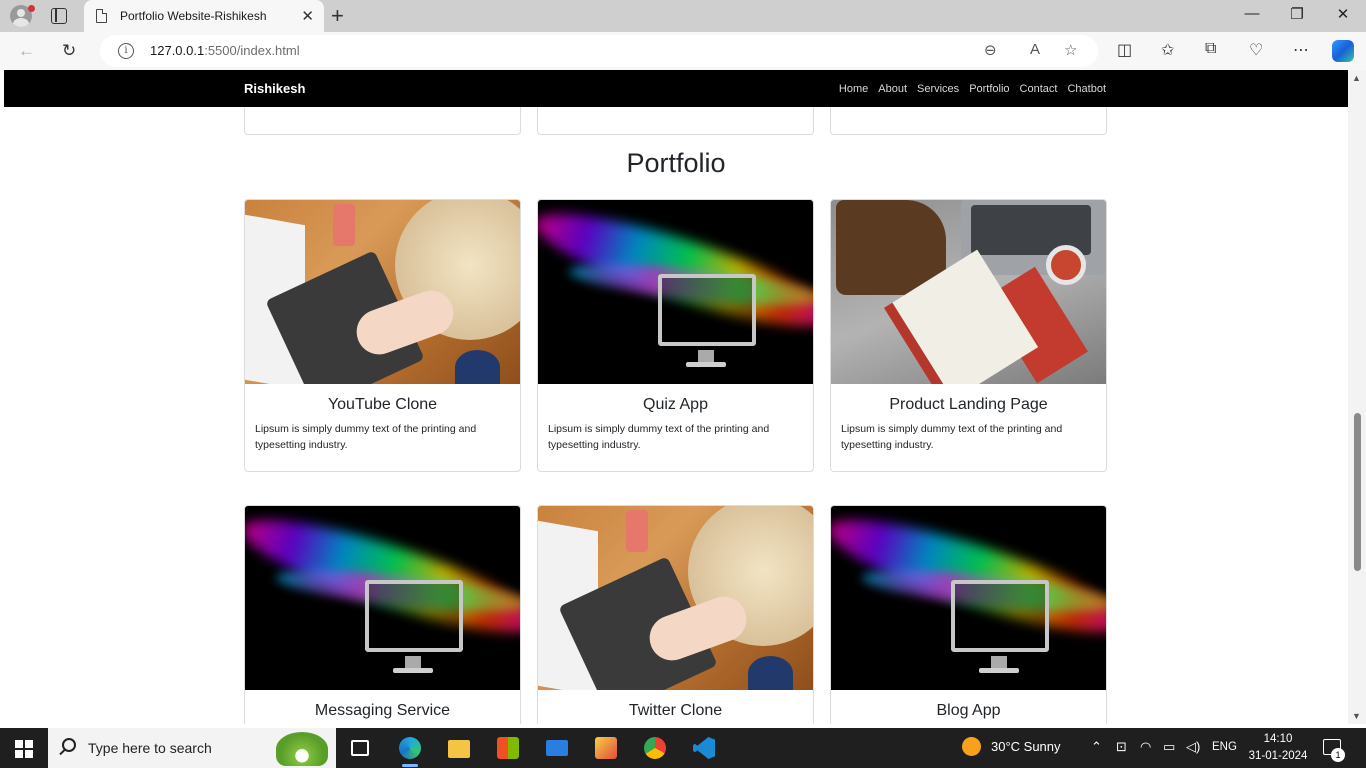 The image size is (1366, 768). I want to click on portfolio-card: Twitter Clone, so click(675, 614).